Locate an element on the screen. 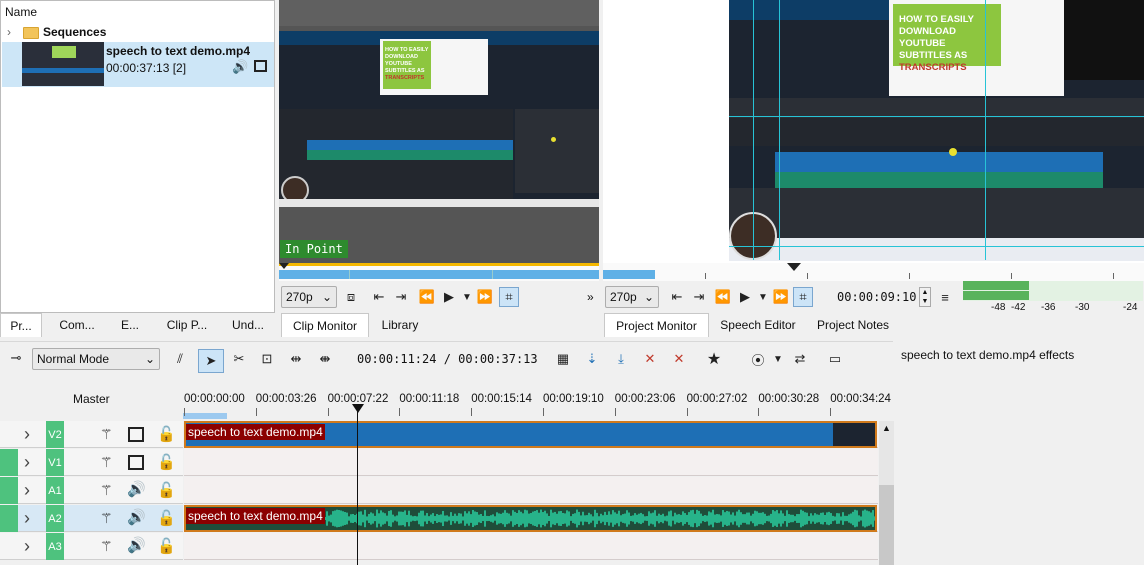 This screenshot has height=565, width=1144. timeline-video-clip: speech to text demo.mp4 is located at coordinates (530, 434).